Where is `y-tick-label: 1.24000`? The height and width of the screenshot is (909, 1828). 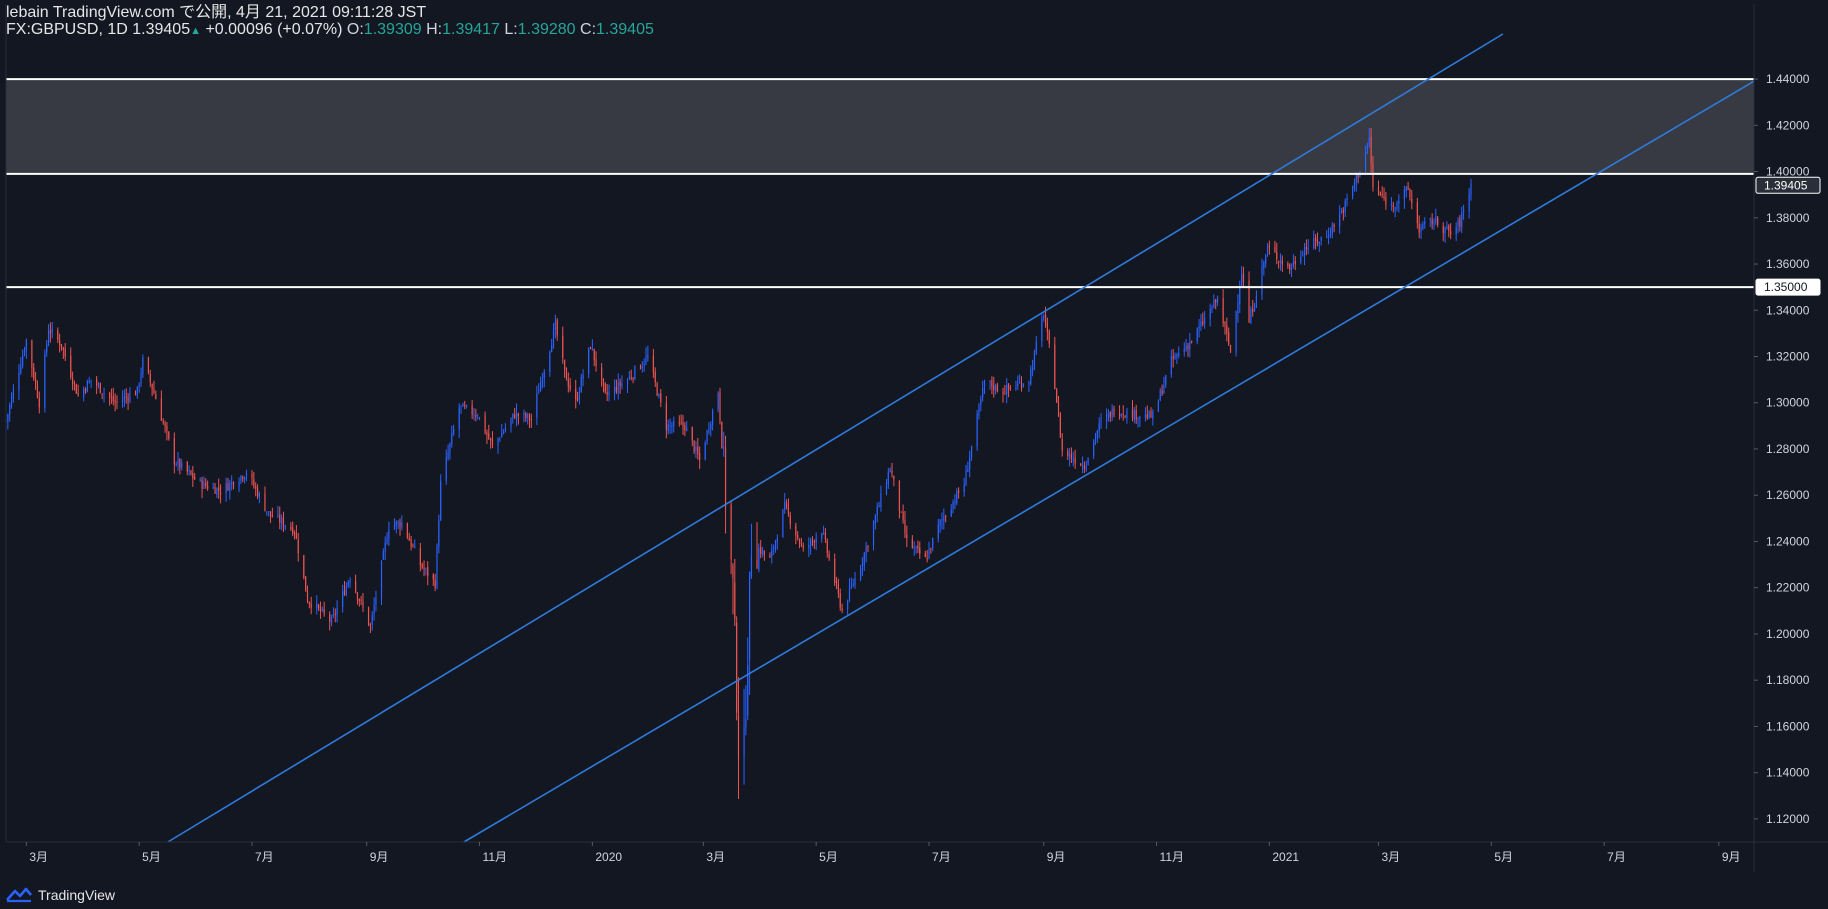 y-tick-label: 1.24000 is located at coordinates (1788, 541).